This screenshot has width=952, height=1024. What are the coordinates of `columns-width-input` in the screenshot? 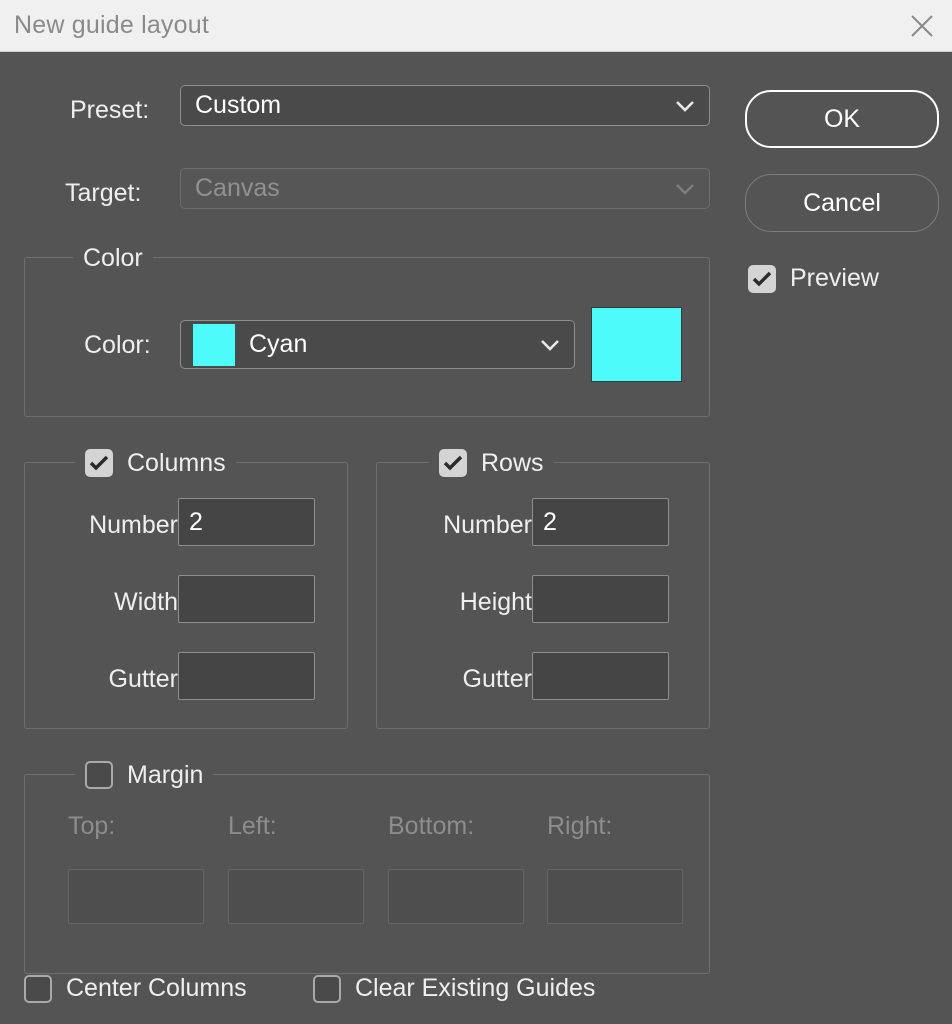 It's located at (246, 599).